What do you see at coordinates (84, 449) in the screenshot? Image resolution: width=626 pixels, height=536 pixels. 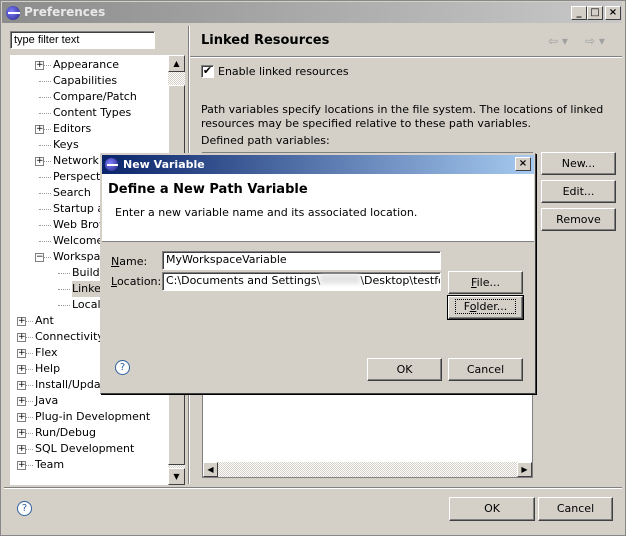 I see `tree-item: SQL Development` at bounding box center [84, 449].